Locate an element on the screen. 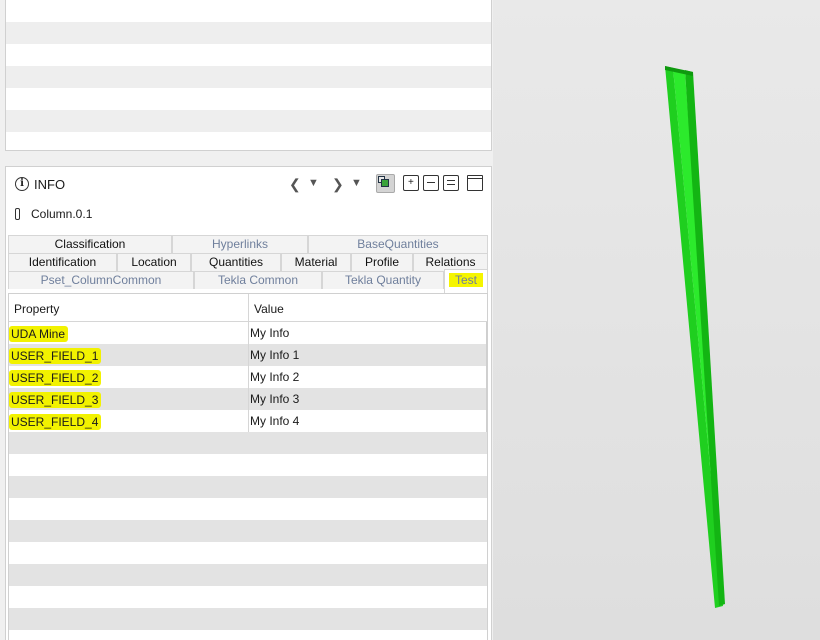  property-cell: USER_FIELD_1 is located at coordinates (55, 356).